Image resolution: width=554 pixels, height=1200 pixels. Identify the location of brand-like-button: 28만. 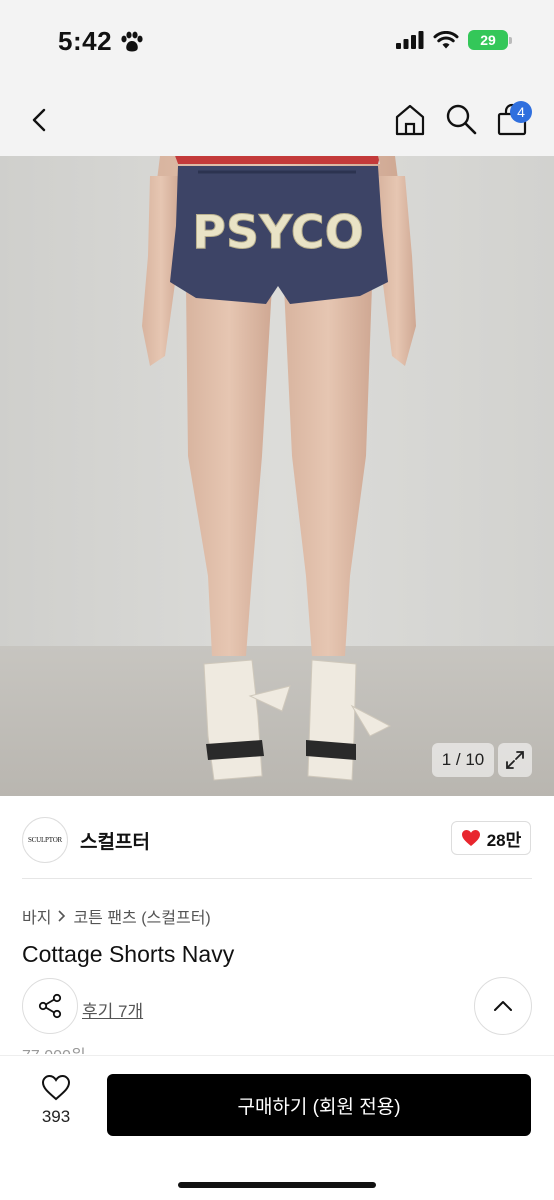
(491, 838).